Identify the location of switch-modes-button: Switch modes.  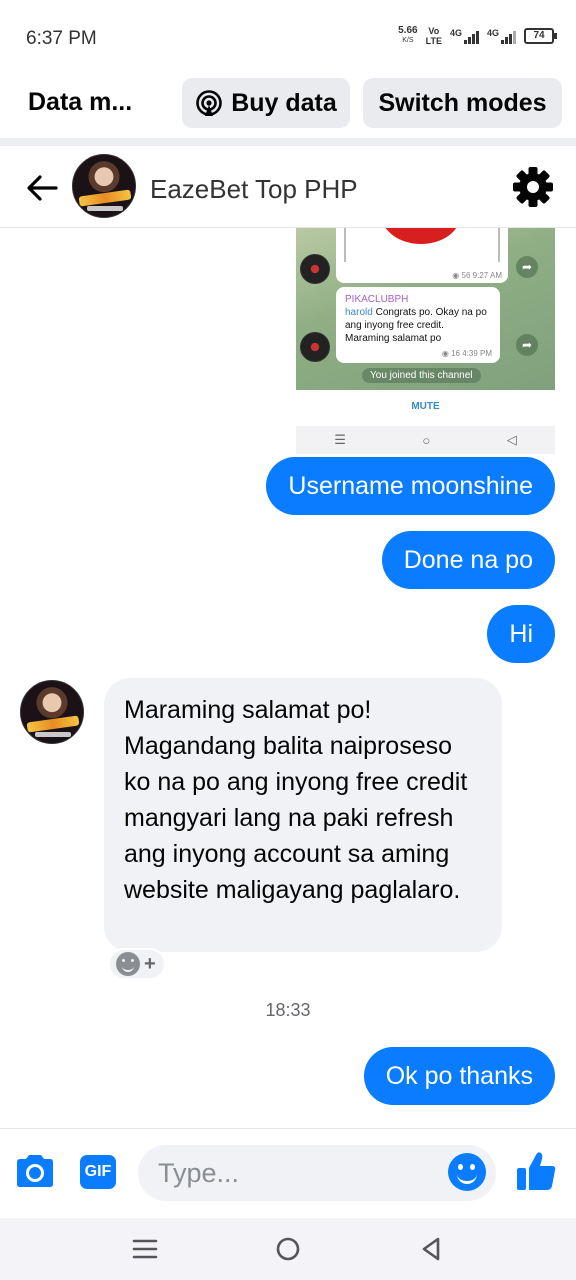
(462, 103).